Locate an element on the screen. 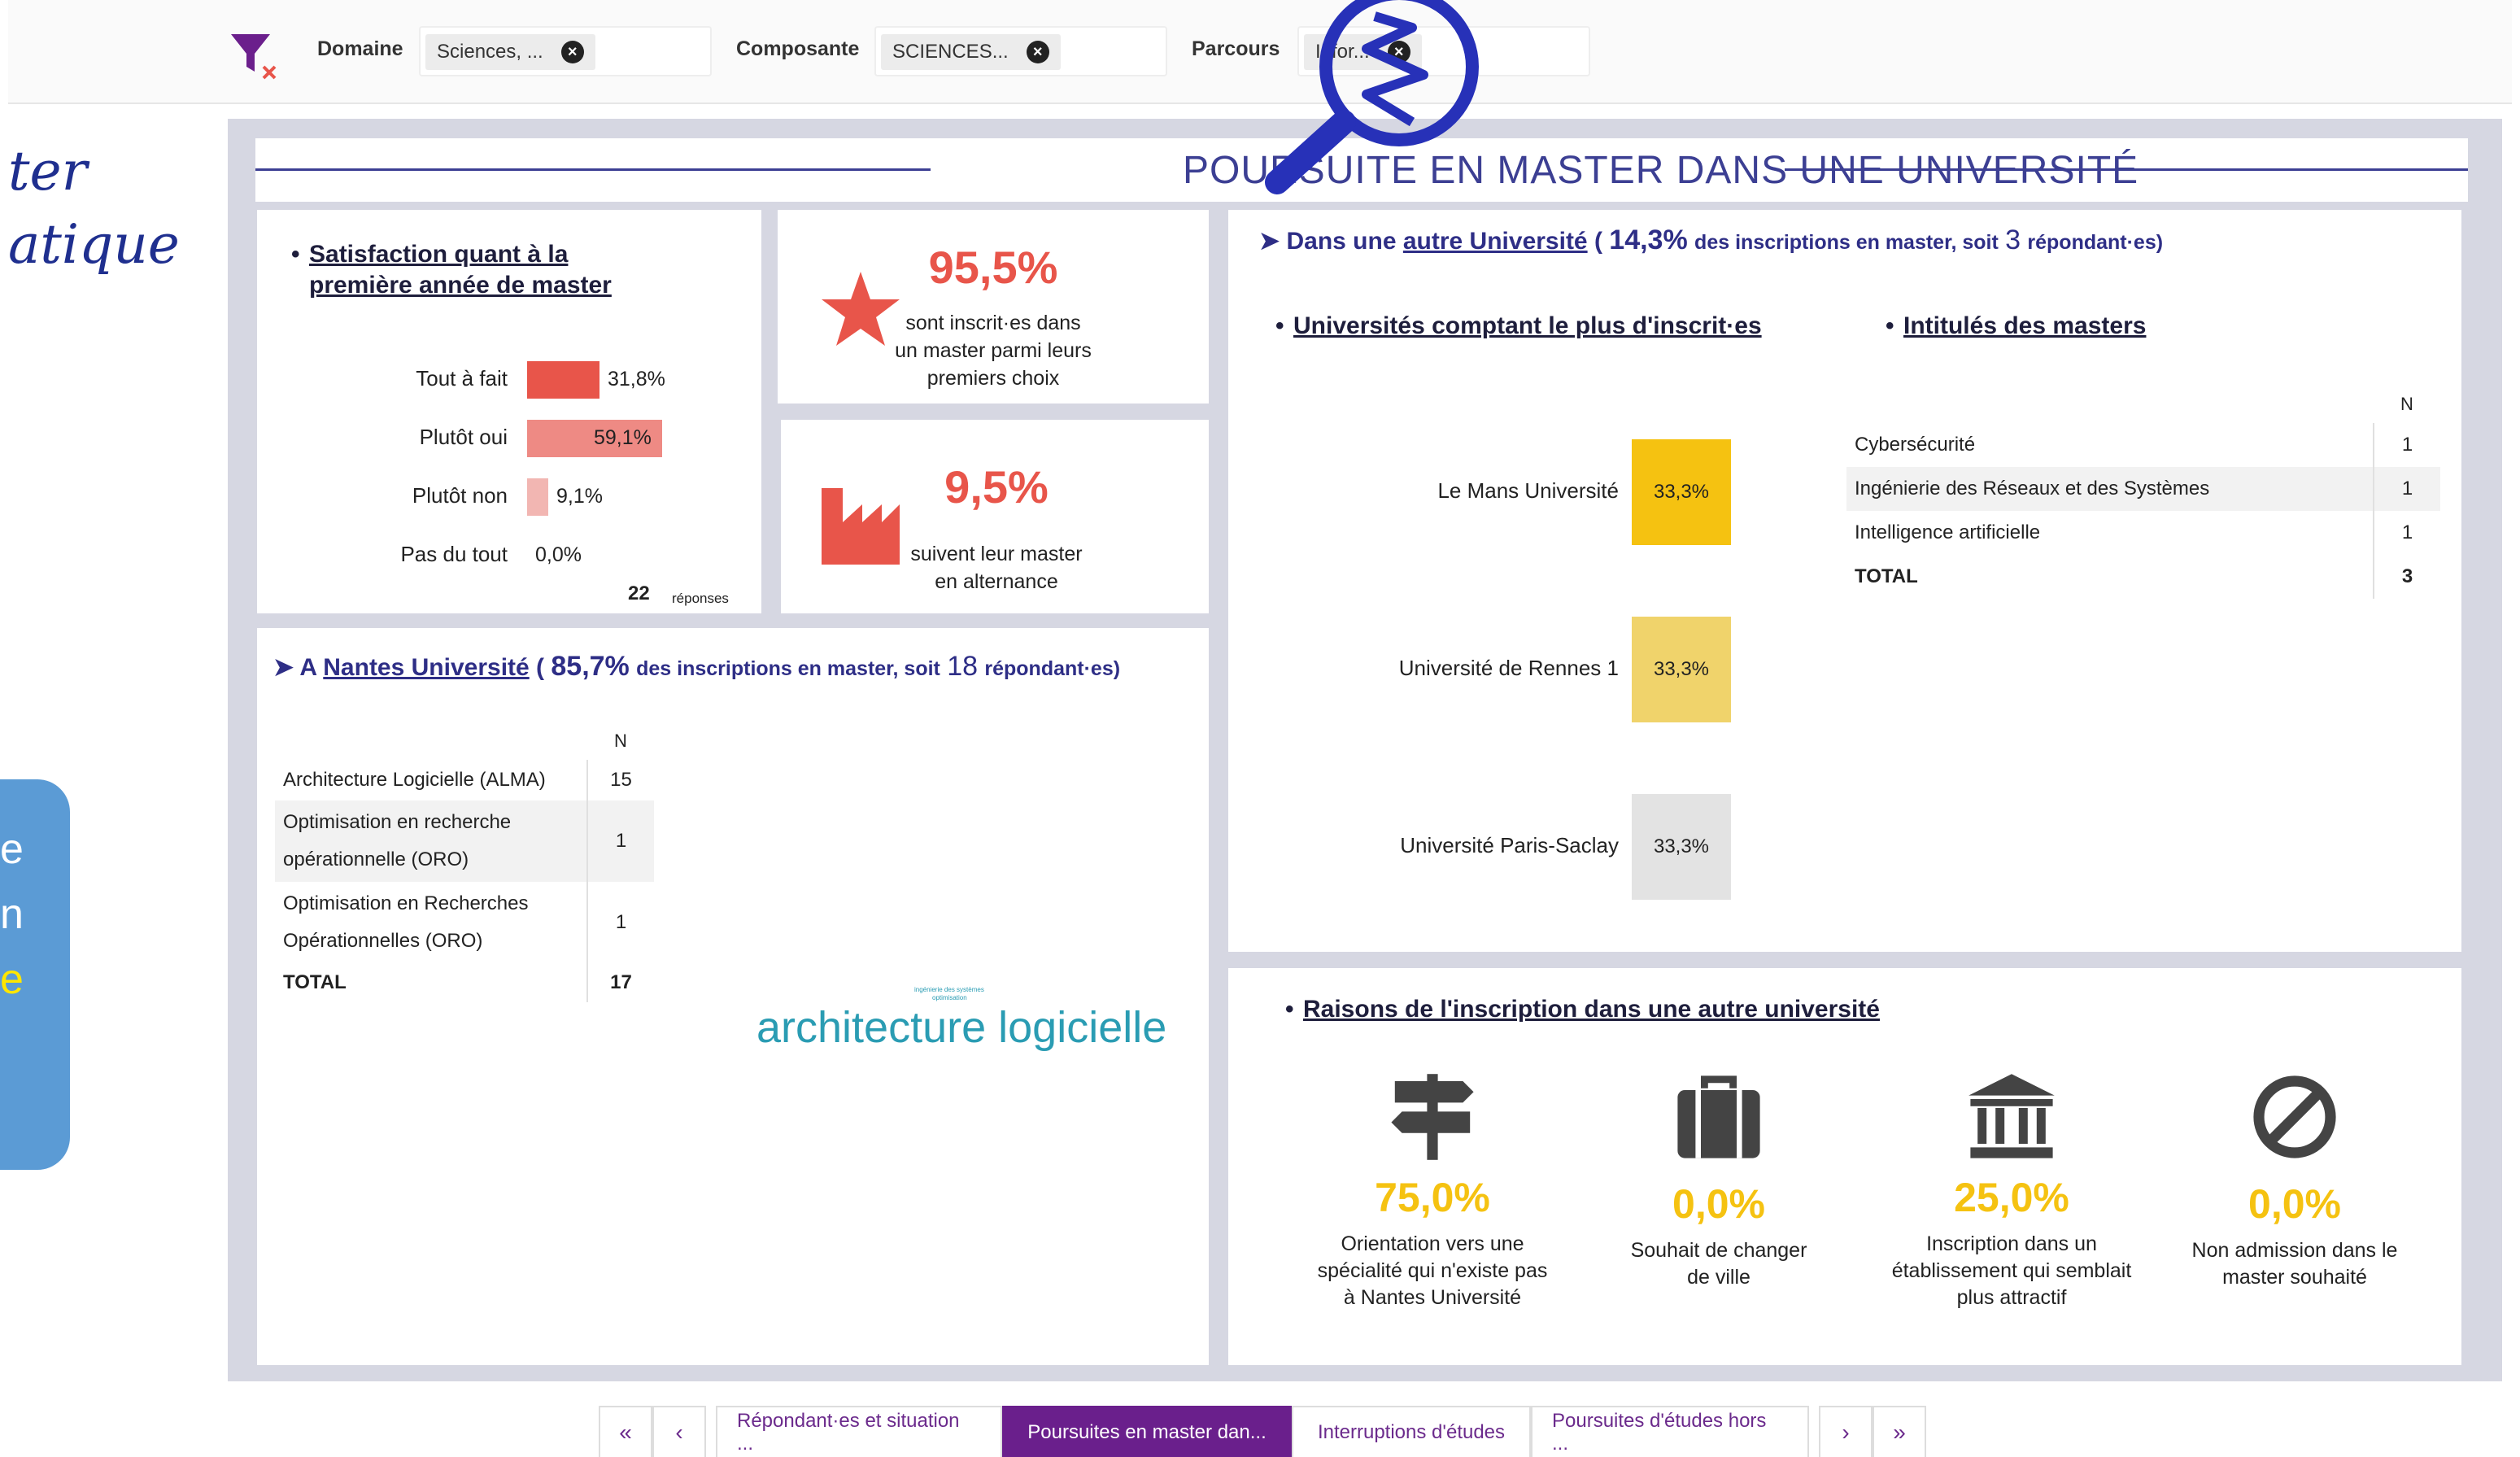 The image size is (2520, 1457). other-university-pct: 14,3% is located at coordinates (1648, 240).